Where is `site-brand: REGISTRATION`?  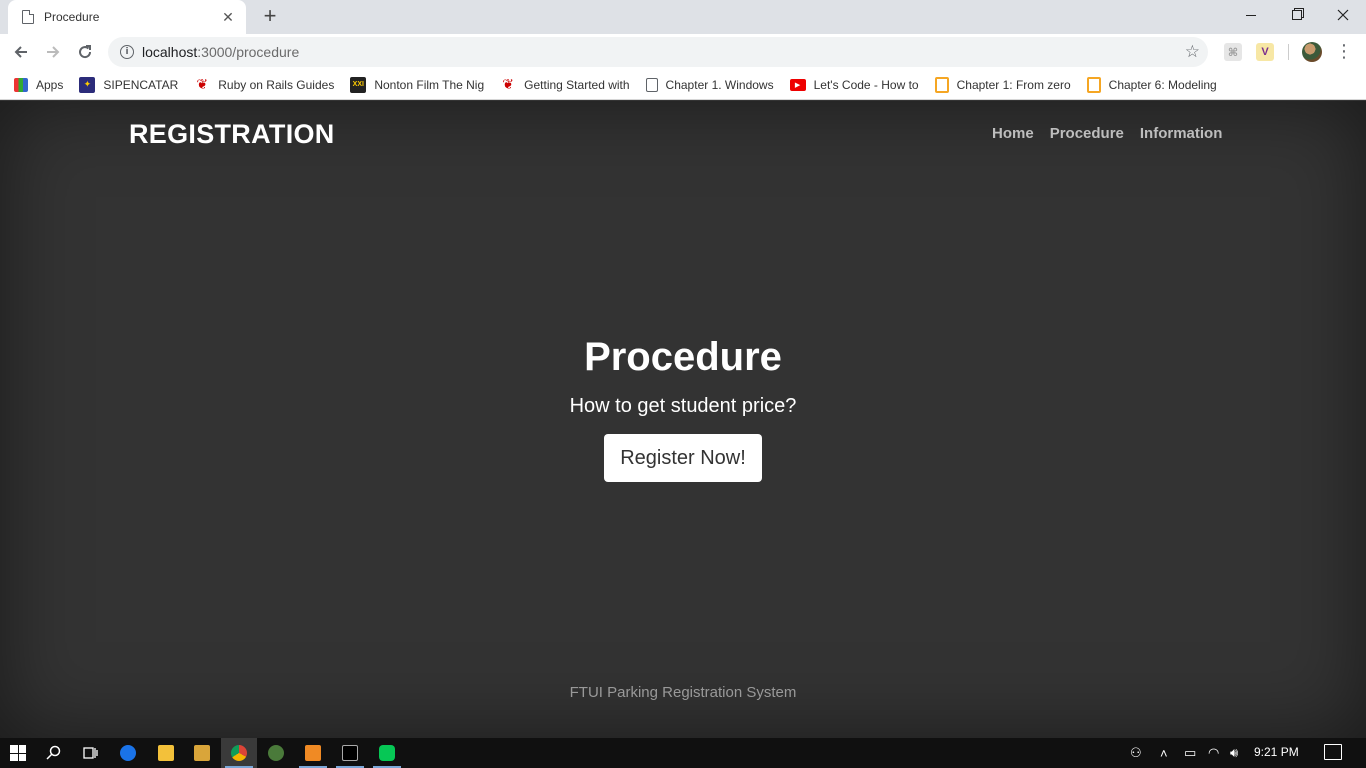
site-brand: REGISTRATION is located at coordinates (232, 134).